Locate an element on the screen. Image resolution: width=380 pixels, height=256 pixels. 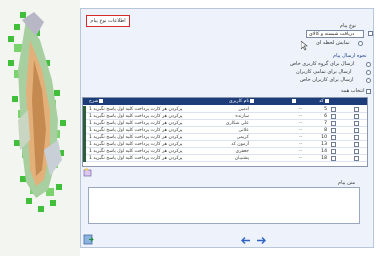
message-textarea is located at coordinates (224, 205).